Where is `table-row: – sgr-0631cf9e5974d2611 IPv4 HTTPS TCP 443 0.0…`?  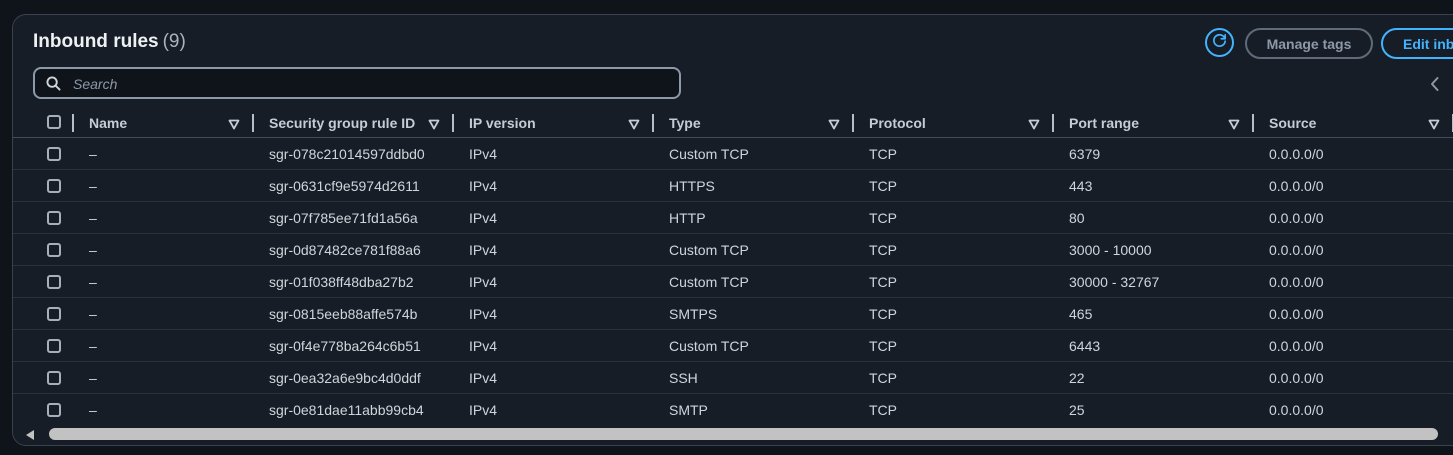
table-row: – sgr-0631cf9e5974d2611 IPv4 HTTPS TCP 443 0.0… is located at coordinates (733, 186).